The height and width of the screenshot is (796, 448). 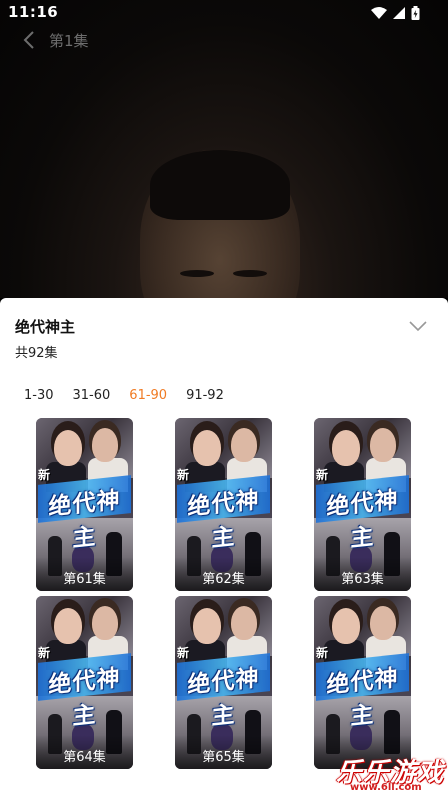 What do you see at coordinates (92, 395) in the screenshot?
I see `tab-31-60: 31-60` at bounding box center [92, 395].